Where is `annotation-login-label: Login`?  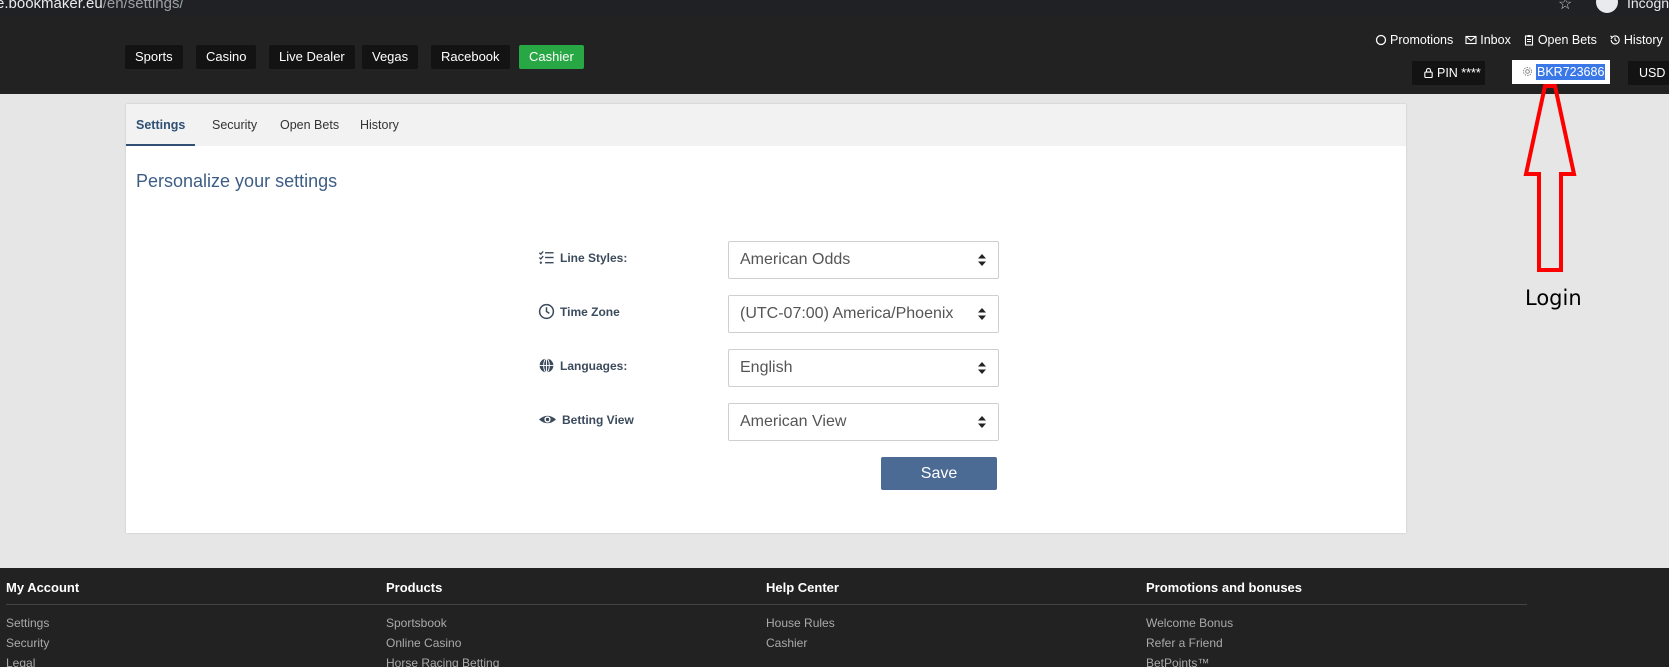 annotation-login-label: Login is located at coordinates (1553, 298).